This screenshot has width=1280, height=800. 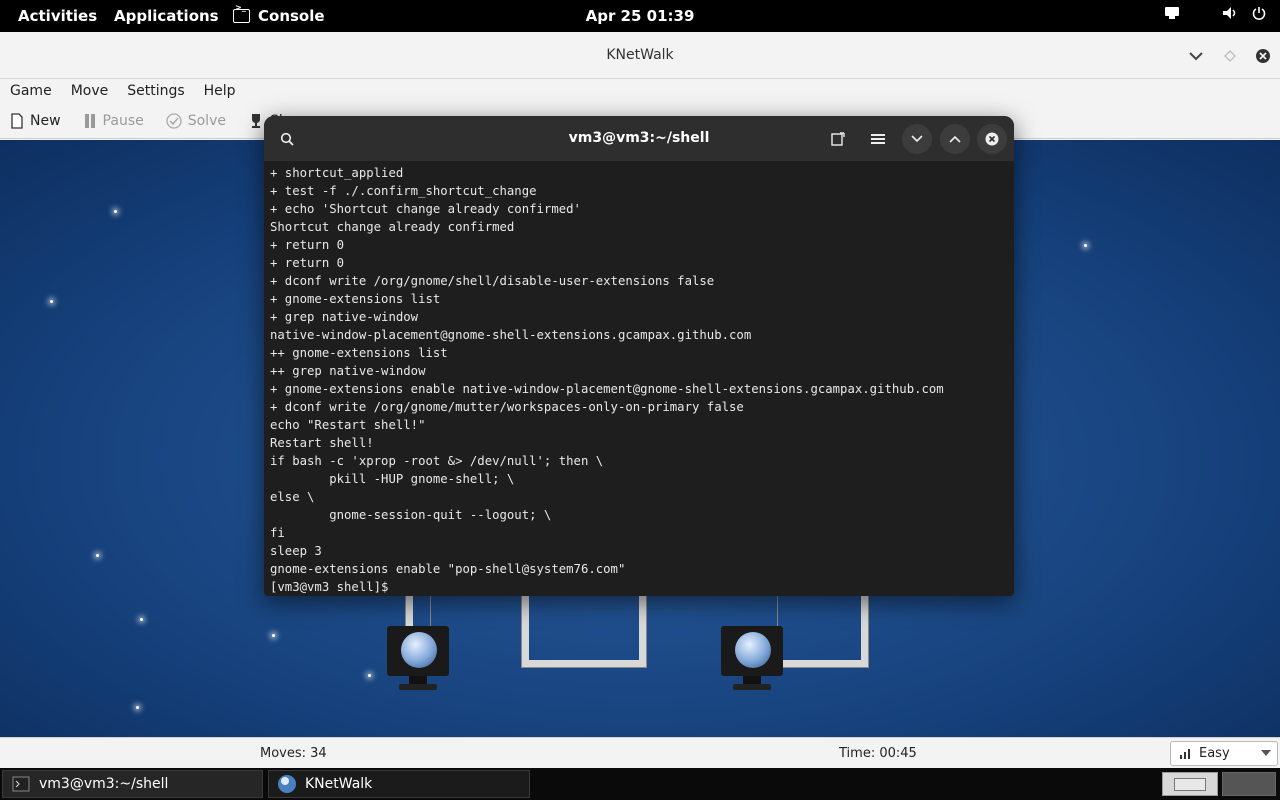 What do you see at coordinates (1259, 16) in the screenshot?
I see `power-icon` at bounding box center [1259, 16].